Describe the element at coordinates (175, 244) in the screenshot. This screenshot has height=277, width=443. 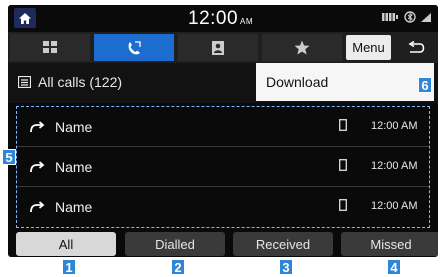
I see `filter-dialled-button: Dialled` at that location.